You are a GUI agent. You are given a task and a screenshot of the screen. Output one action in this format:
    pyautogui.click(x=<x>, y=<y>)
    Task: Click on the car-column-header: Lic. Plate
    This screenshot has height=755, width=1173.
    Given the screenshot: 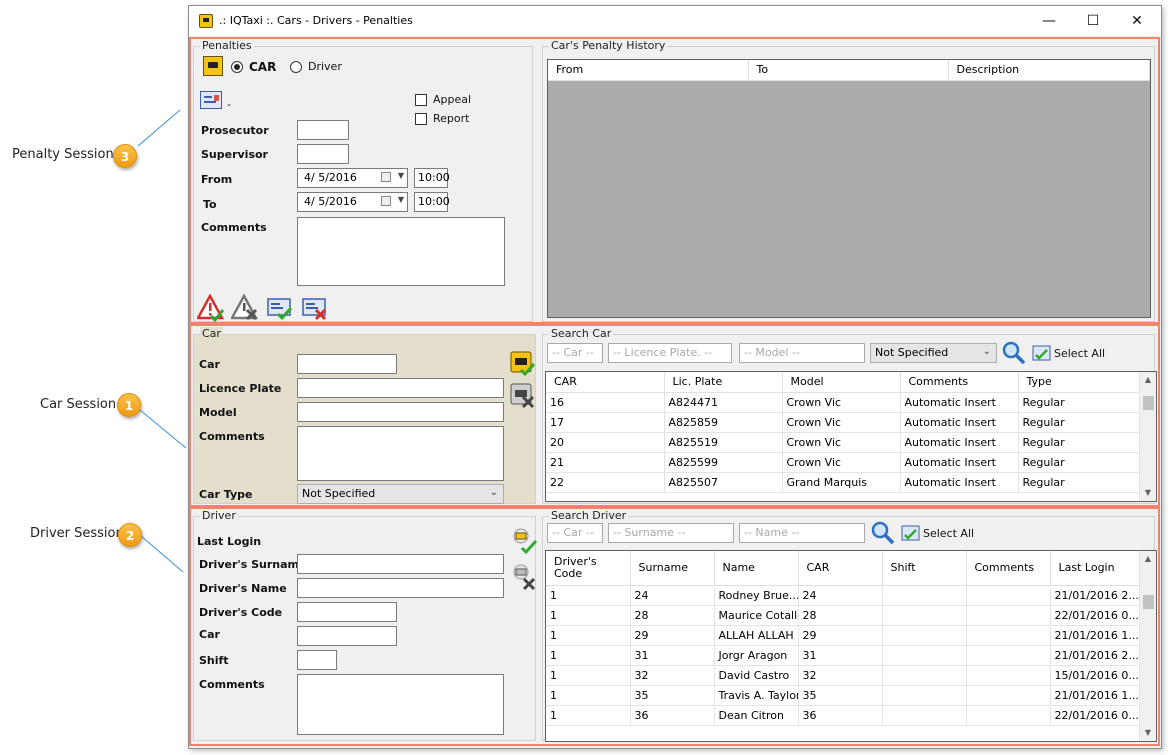 What is the action you would take?
    pyautogui.click(x=723, y=382)
    